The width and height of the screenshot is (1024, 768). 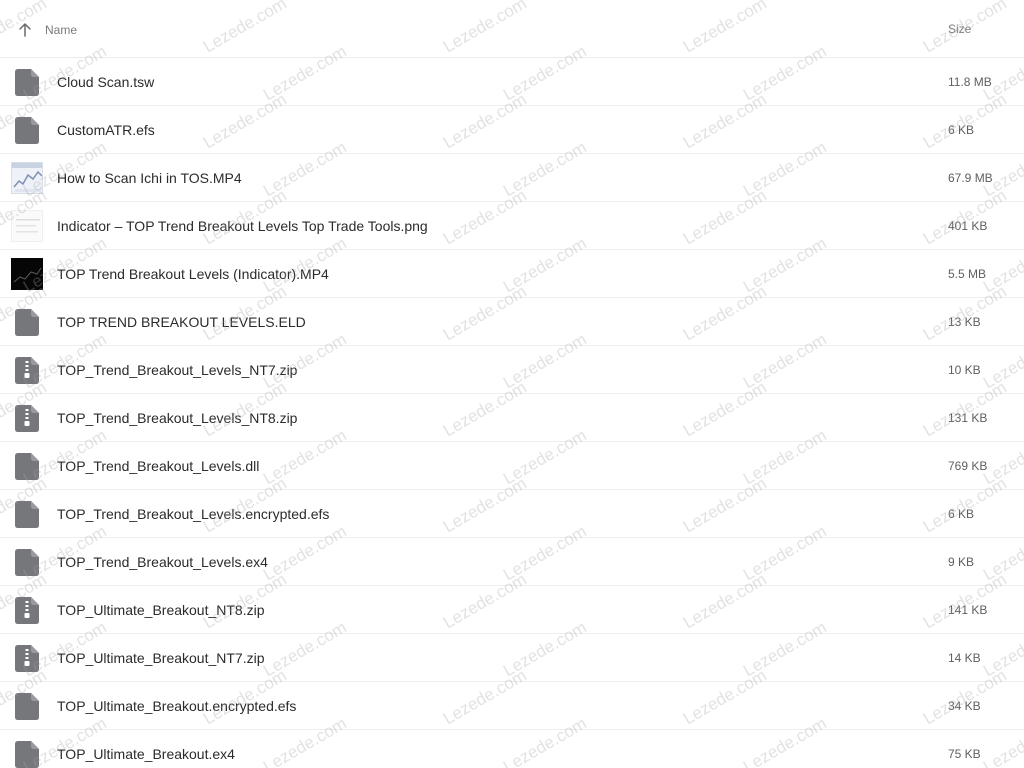 I want to click on file-name: TOP_Trend_Breakout_Levels.encrypted.efs, so click(x=193, y=514).